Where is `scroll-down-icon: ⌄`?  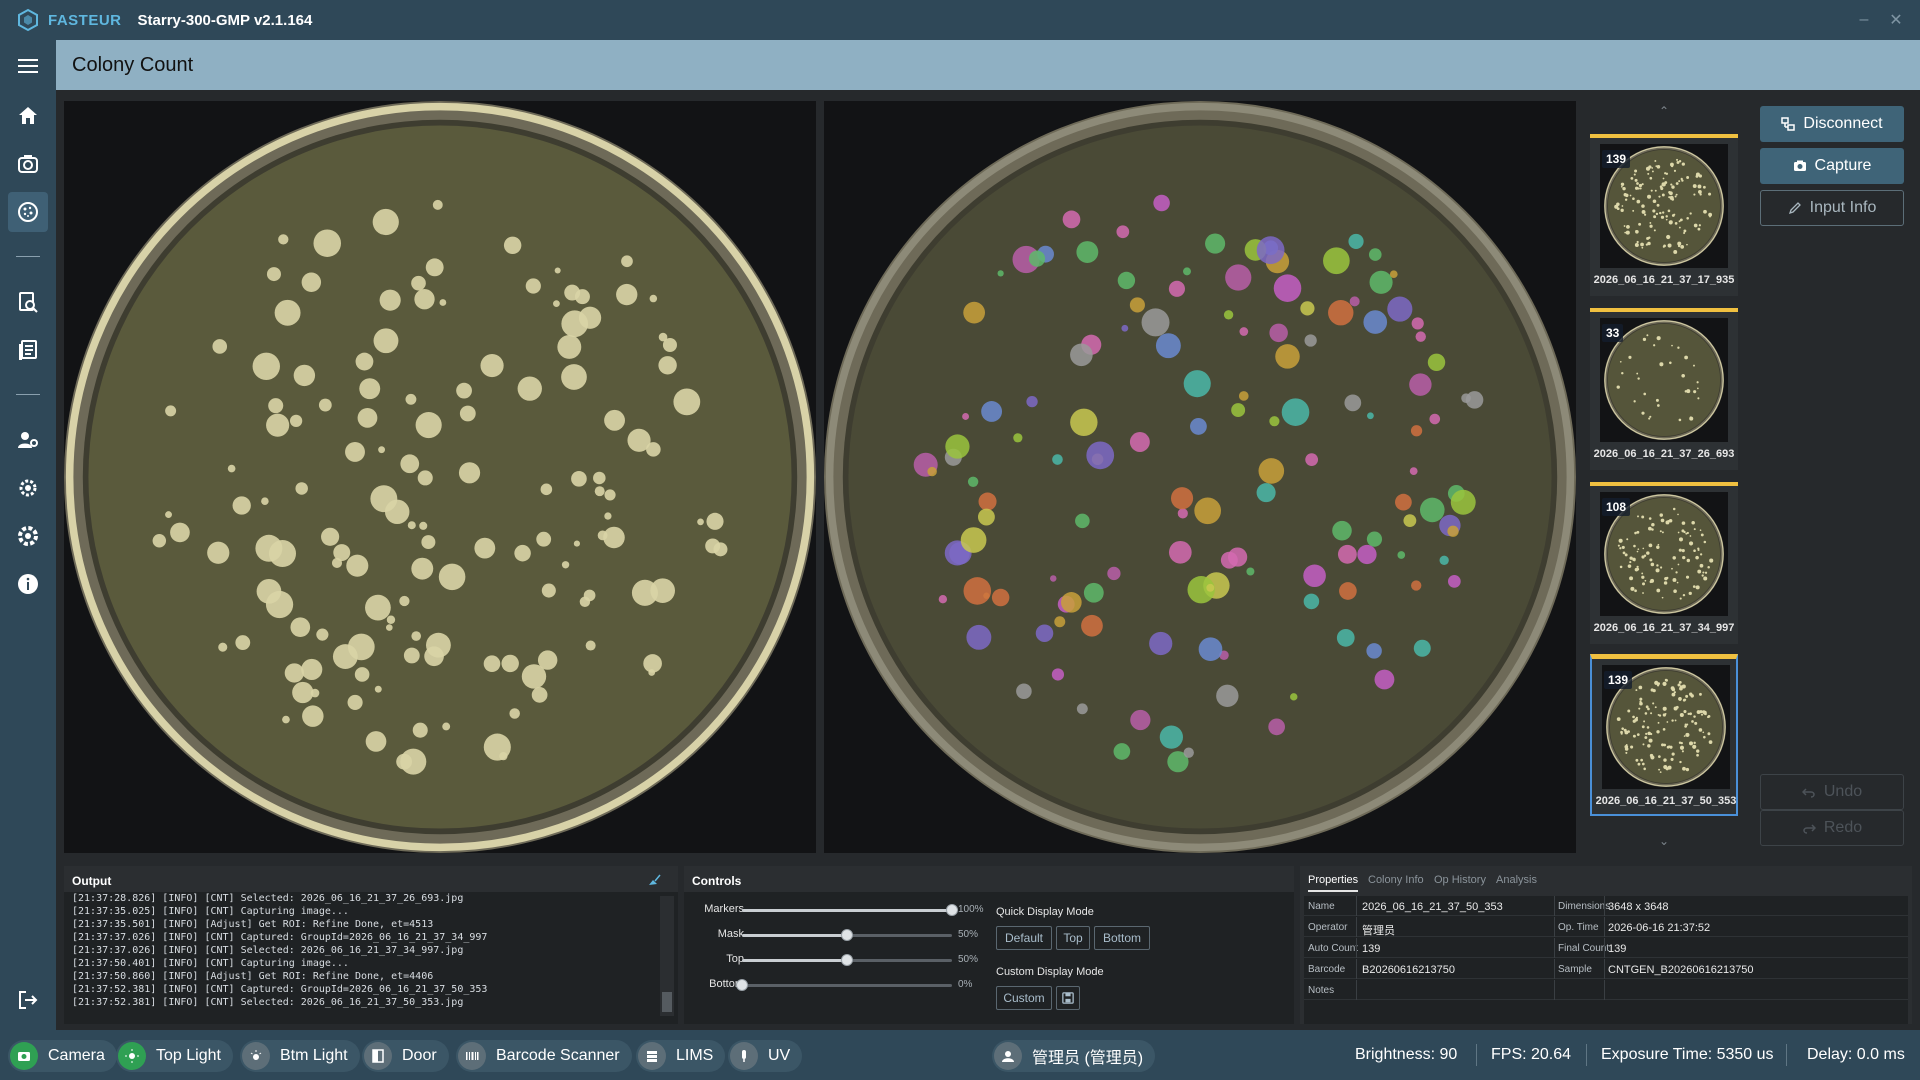
scroll-down-icon: ⌄ is located at coordinates (1664, 842).